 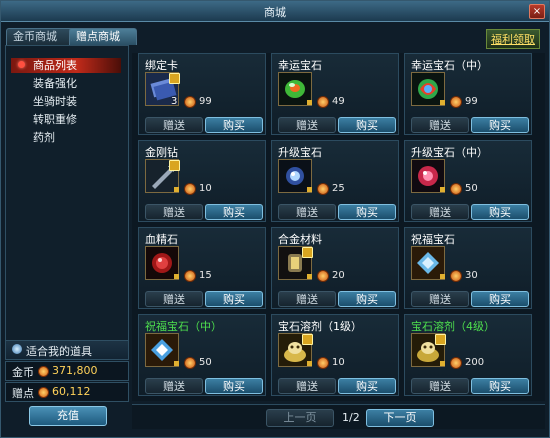 What do you see at coordinates (335, 355) in the screenshot?
I see `item-card: 宝石溶剂（1级） 10 赠送 购买` at bounding box center [335, 355].